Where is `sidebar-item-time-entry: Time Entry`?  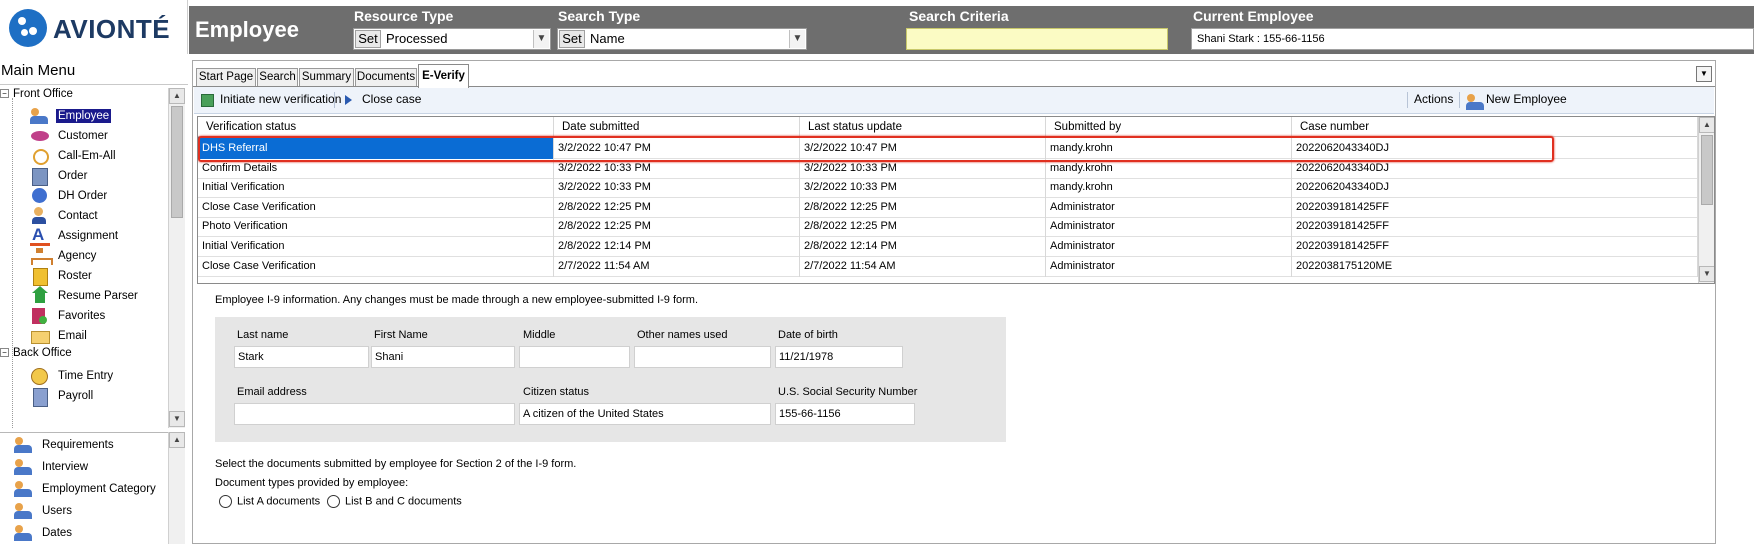 sidebar-item-time-entry: Time Entry is located at coordinates (72, 377).